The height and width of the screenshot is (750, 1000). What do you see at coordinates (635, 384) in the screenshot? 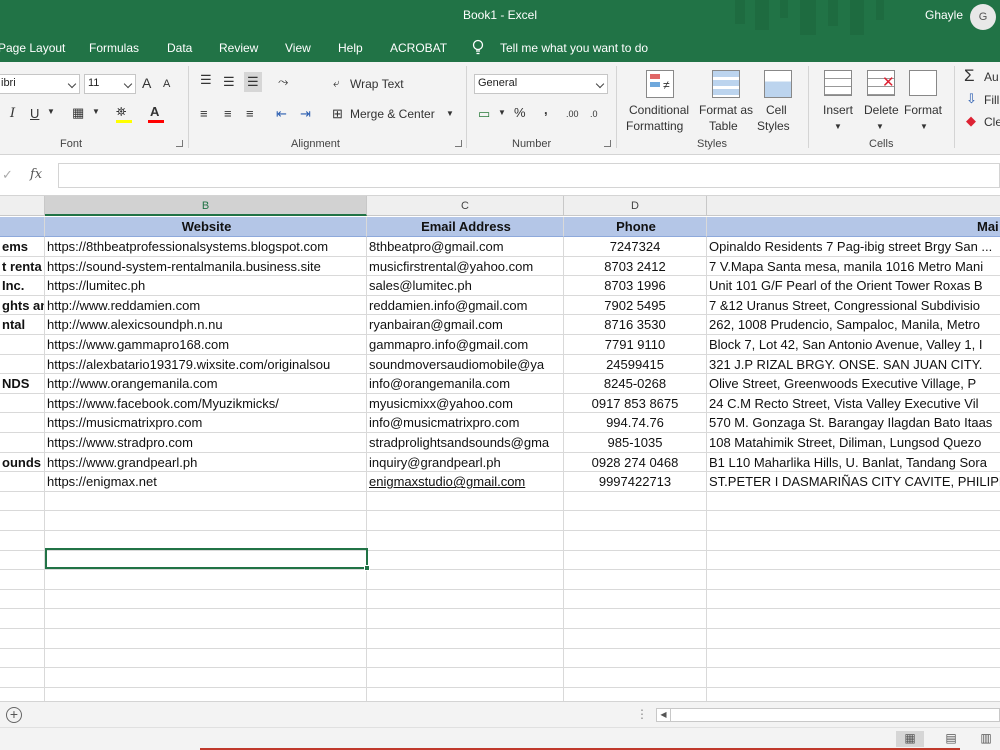
I see `table-cell: 8245-0268` at bounding box center [635, 384].